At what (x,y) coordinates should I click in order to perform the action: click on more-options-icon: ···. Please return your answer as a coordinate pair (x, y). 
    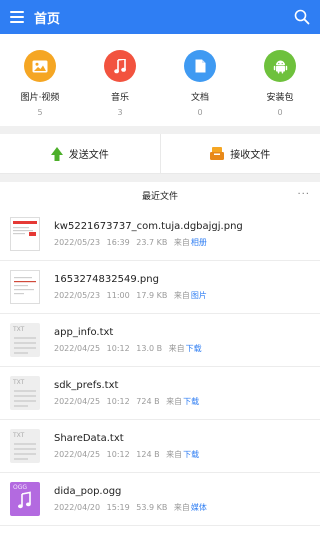
    Looking at the image, I should click on (303, 194).